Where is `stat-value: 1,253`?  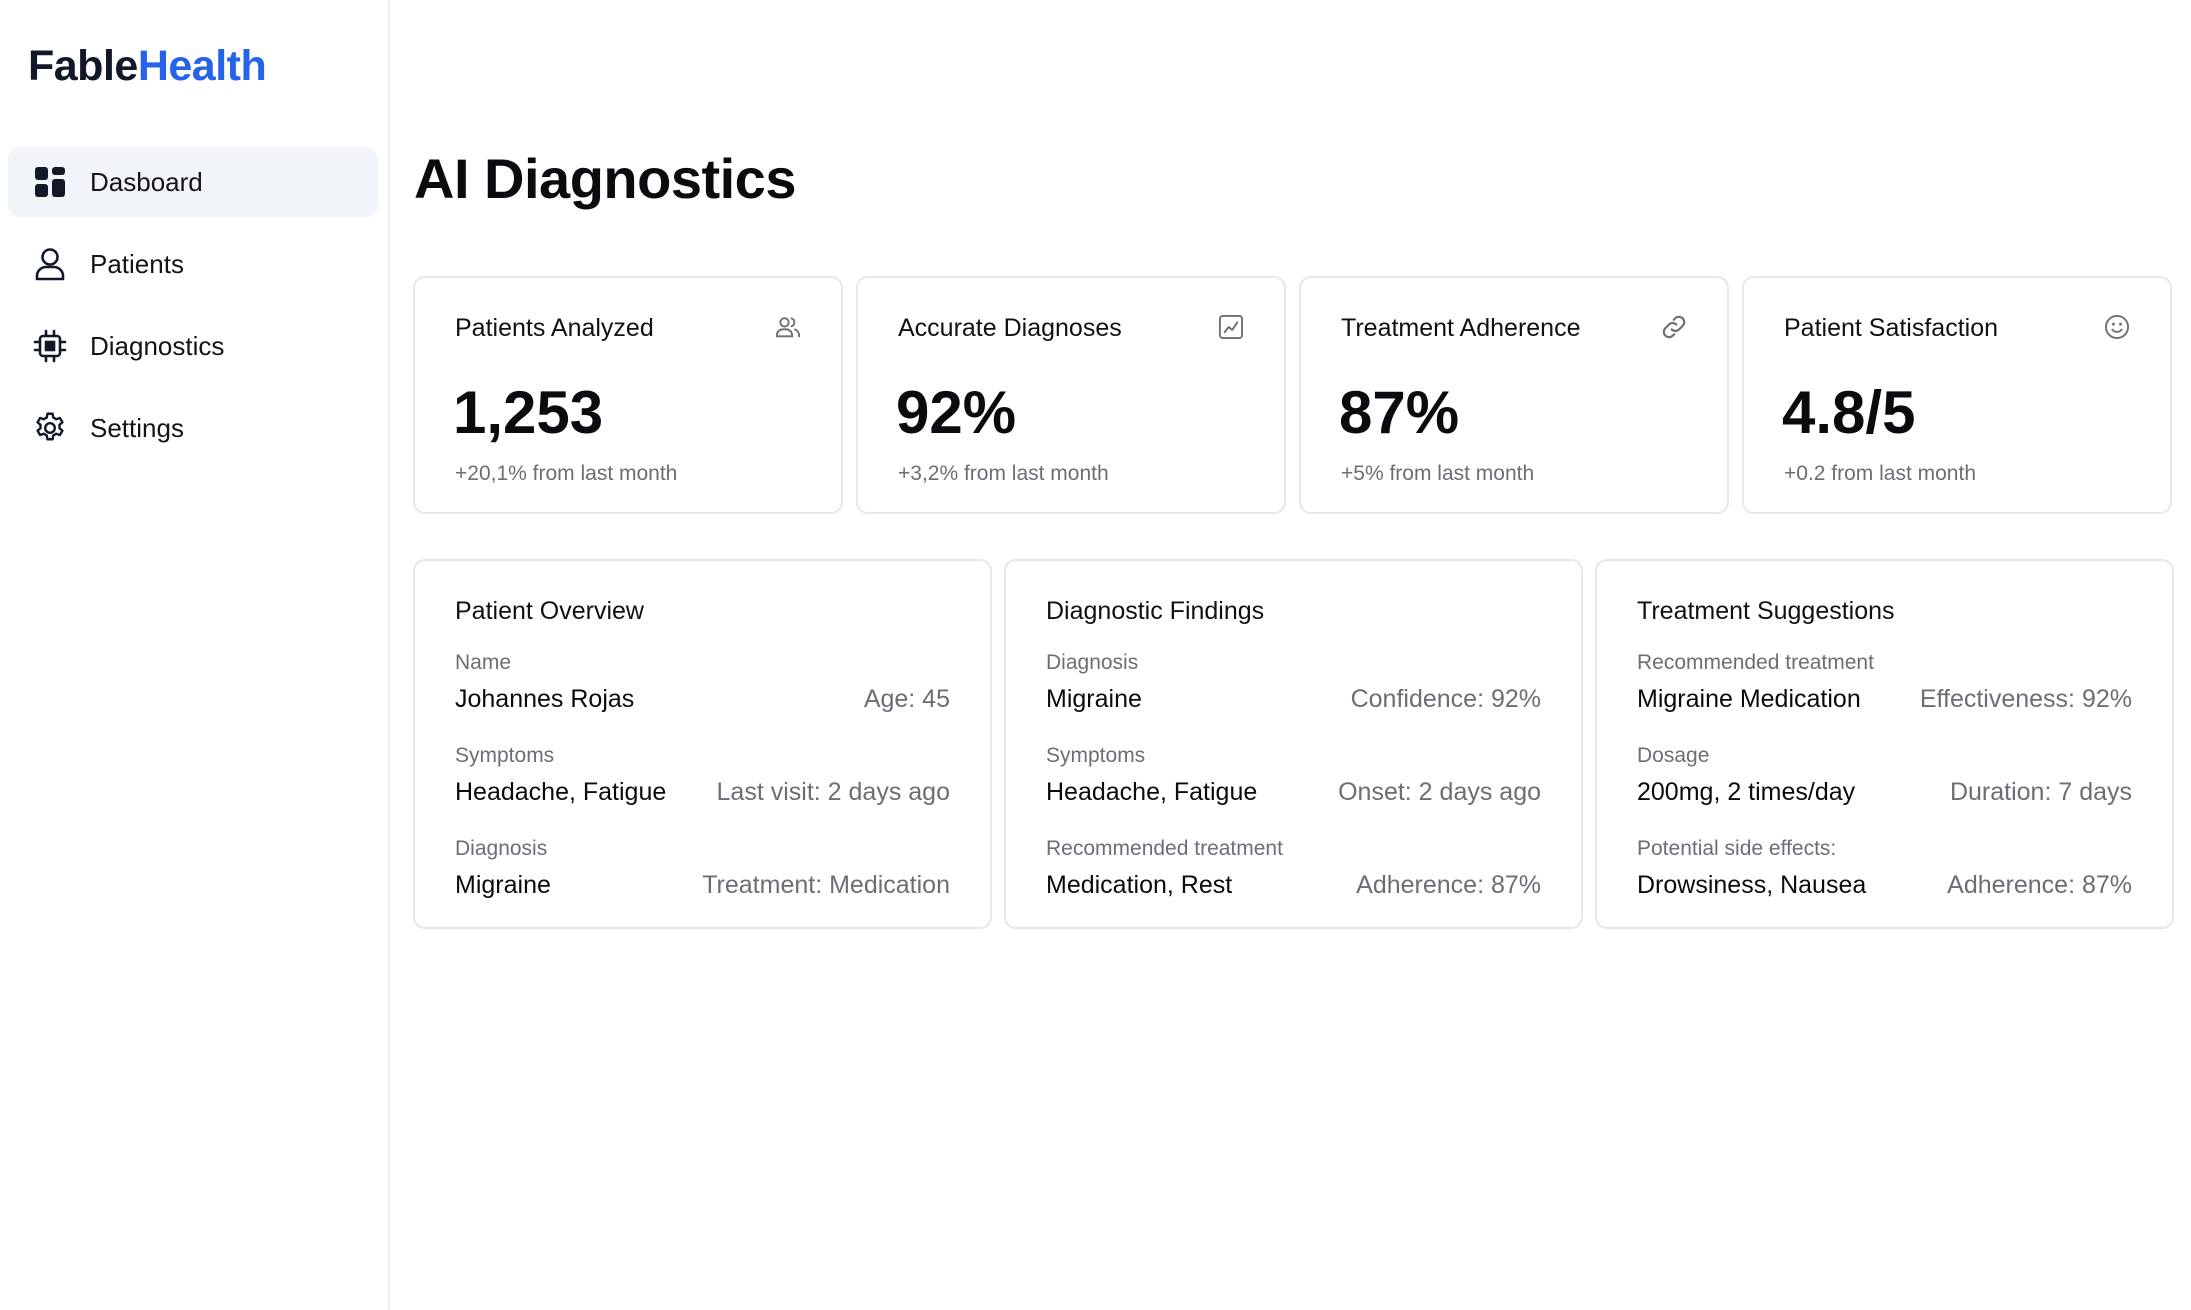
stat-value: 1,253 is located at coordinates (528, 412).